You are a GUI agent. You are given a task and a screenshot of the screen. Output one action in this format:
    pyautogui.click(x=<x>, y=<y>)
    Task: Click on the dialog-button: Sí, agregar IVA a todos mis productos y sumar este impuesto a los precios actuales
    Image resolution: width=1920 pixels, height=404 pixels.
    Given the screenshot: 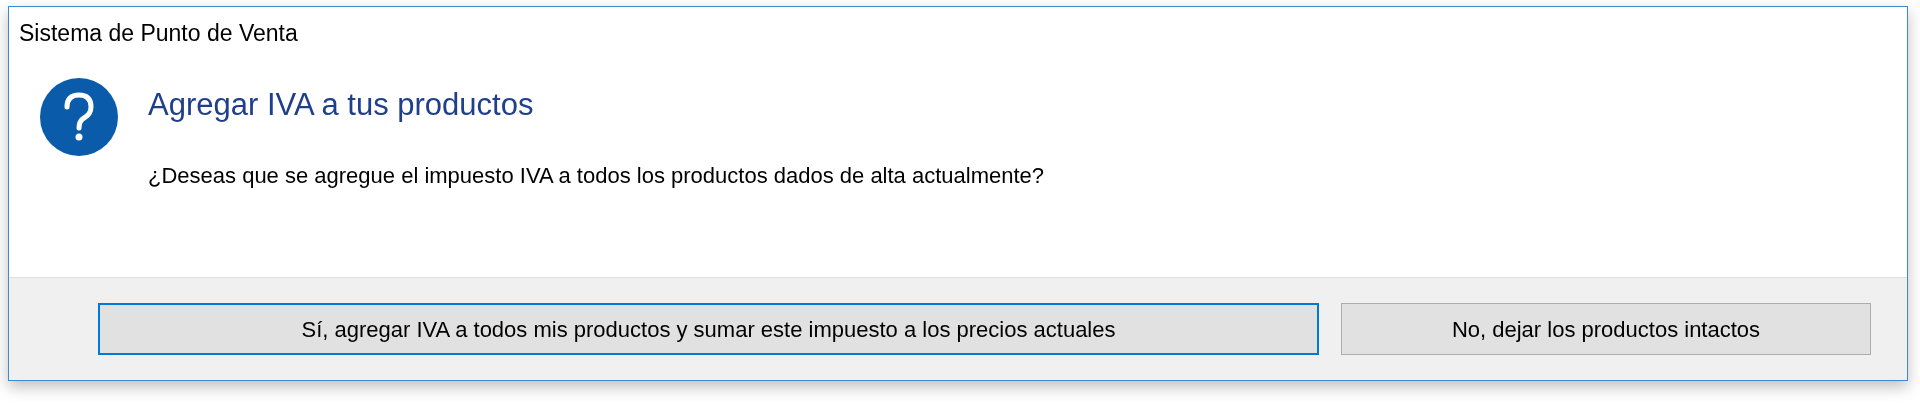 What is the action you would take?
    pyautogui.click(x=708, y=329)
    